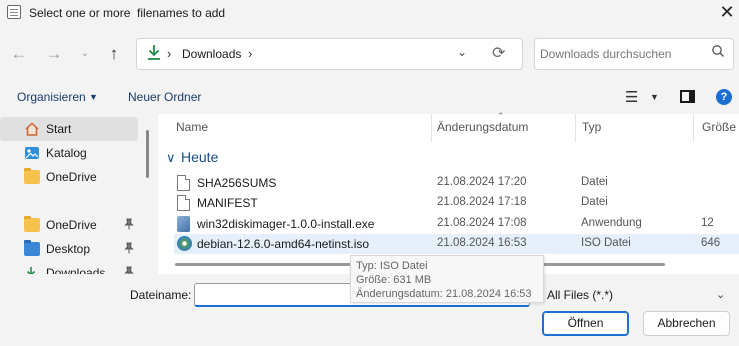 Image resolution: width=739 pixels, height=346 pixels. What do you see at coordinates (32, 248) in the screenshot?
I see `desktop-icon` at bounding box center [32, 248].